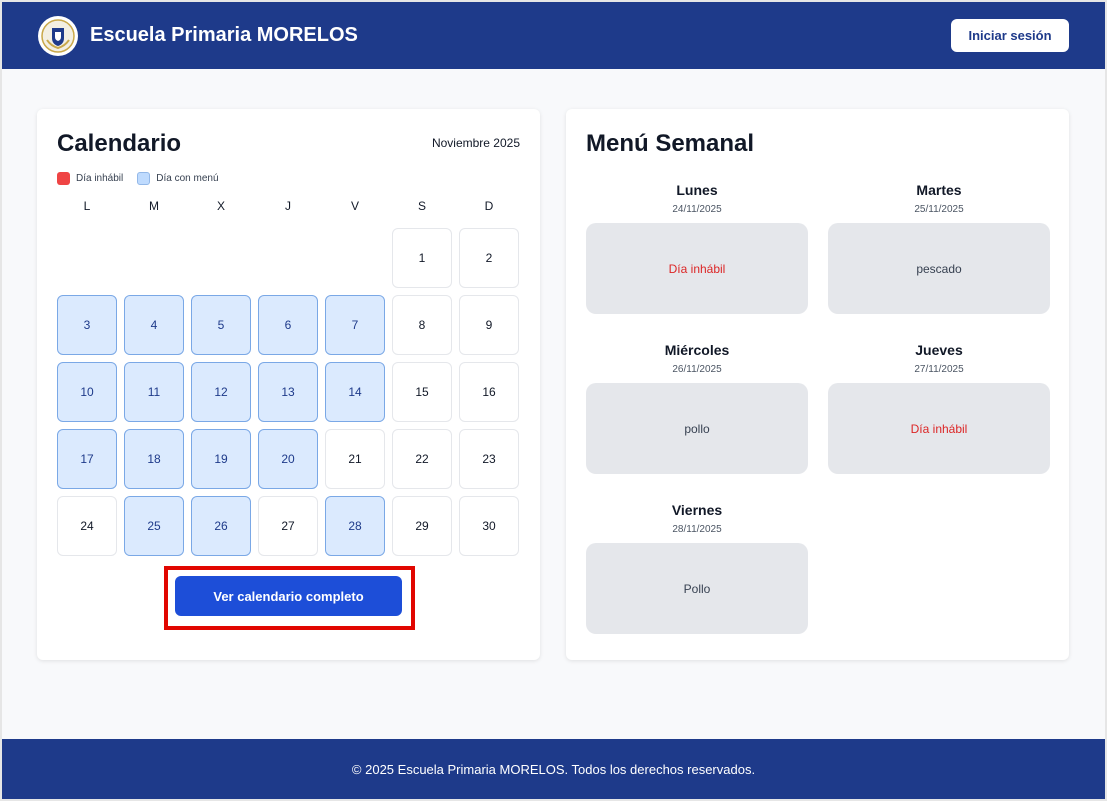 The height and width of the screenshot is (801, 1107). Describe the element at coordinates (87, 206) in the screenshot. I see `weekday-label: L` at that location.